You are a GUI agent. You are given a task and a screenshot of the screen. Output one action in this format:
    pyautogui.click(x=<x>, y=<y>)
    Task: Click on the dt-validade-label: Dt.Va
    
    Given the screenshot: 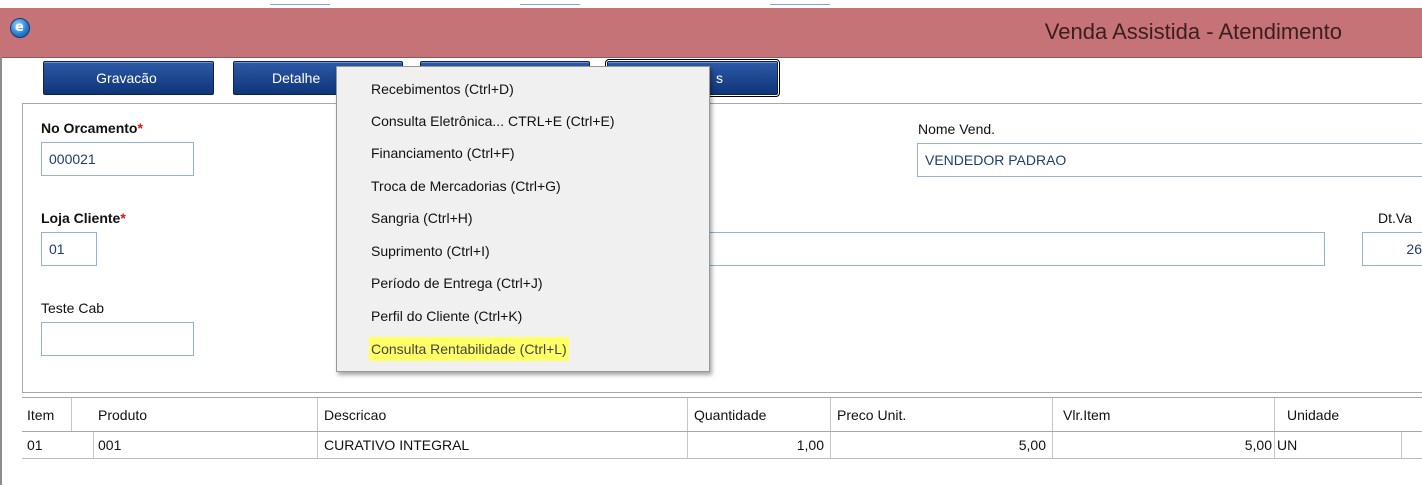 What is the action you would take?
    pyautogui.click(x=1395, y=218)
    